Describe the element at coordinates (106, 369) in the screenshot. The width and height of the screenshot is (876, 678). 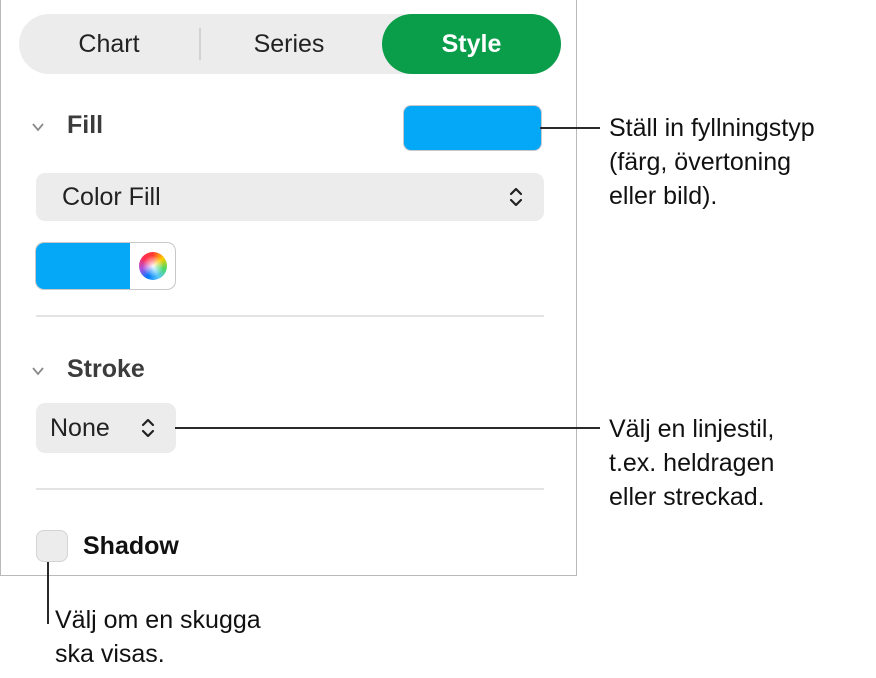
I see `stroke-section-title: Stroke` at that location.